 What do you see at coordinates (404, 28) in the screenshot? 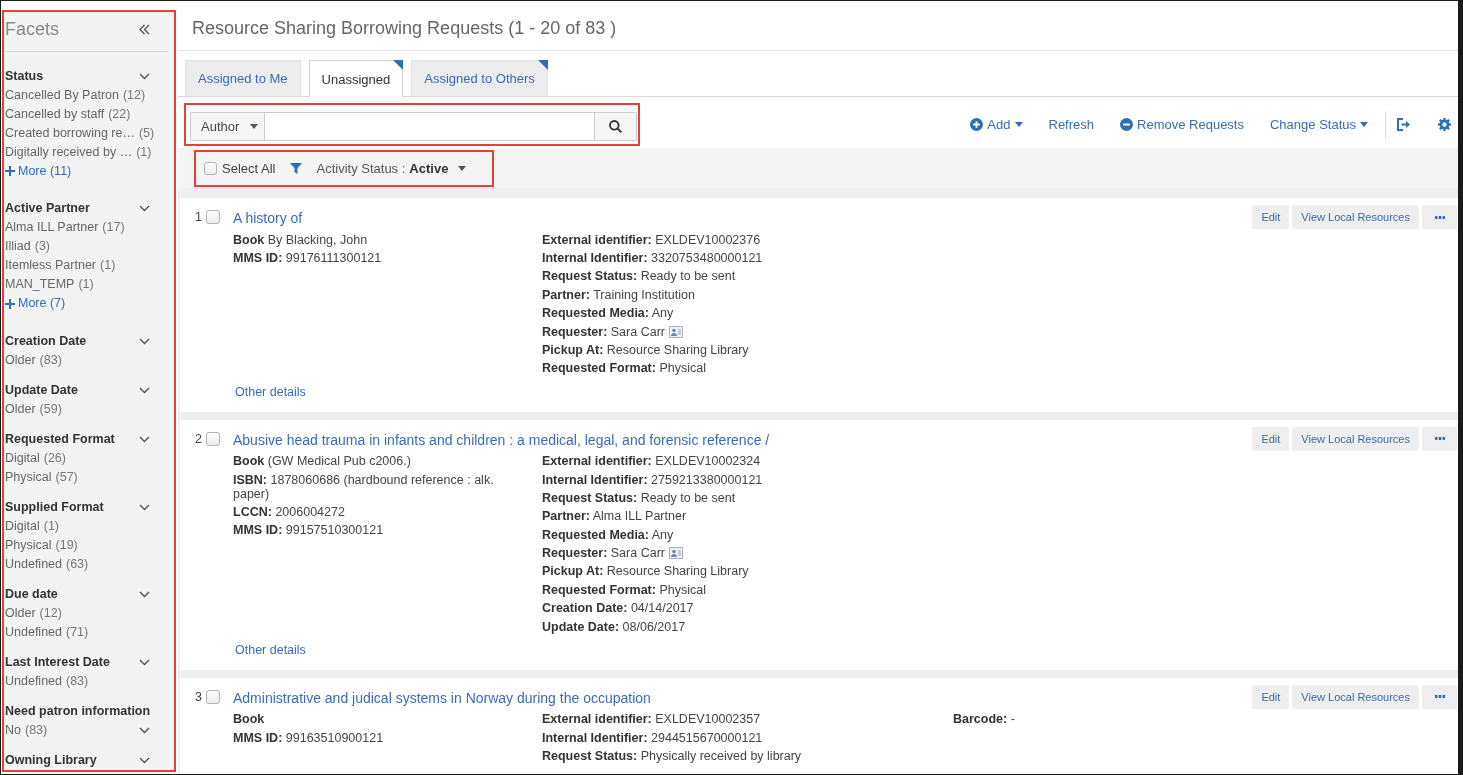
I see `page-title: Resource Sharing Borrowing Requests (1 - 20 of 83 )` at bounding box center [404, 28].